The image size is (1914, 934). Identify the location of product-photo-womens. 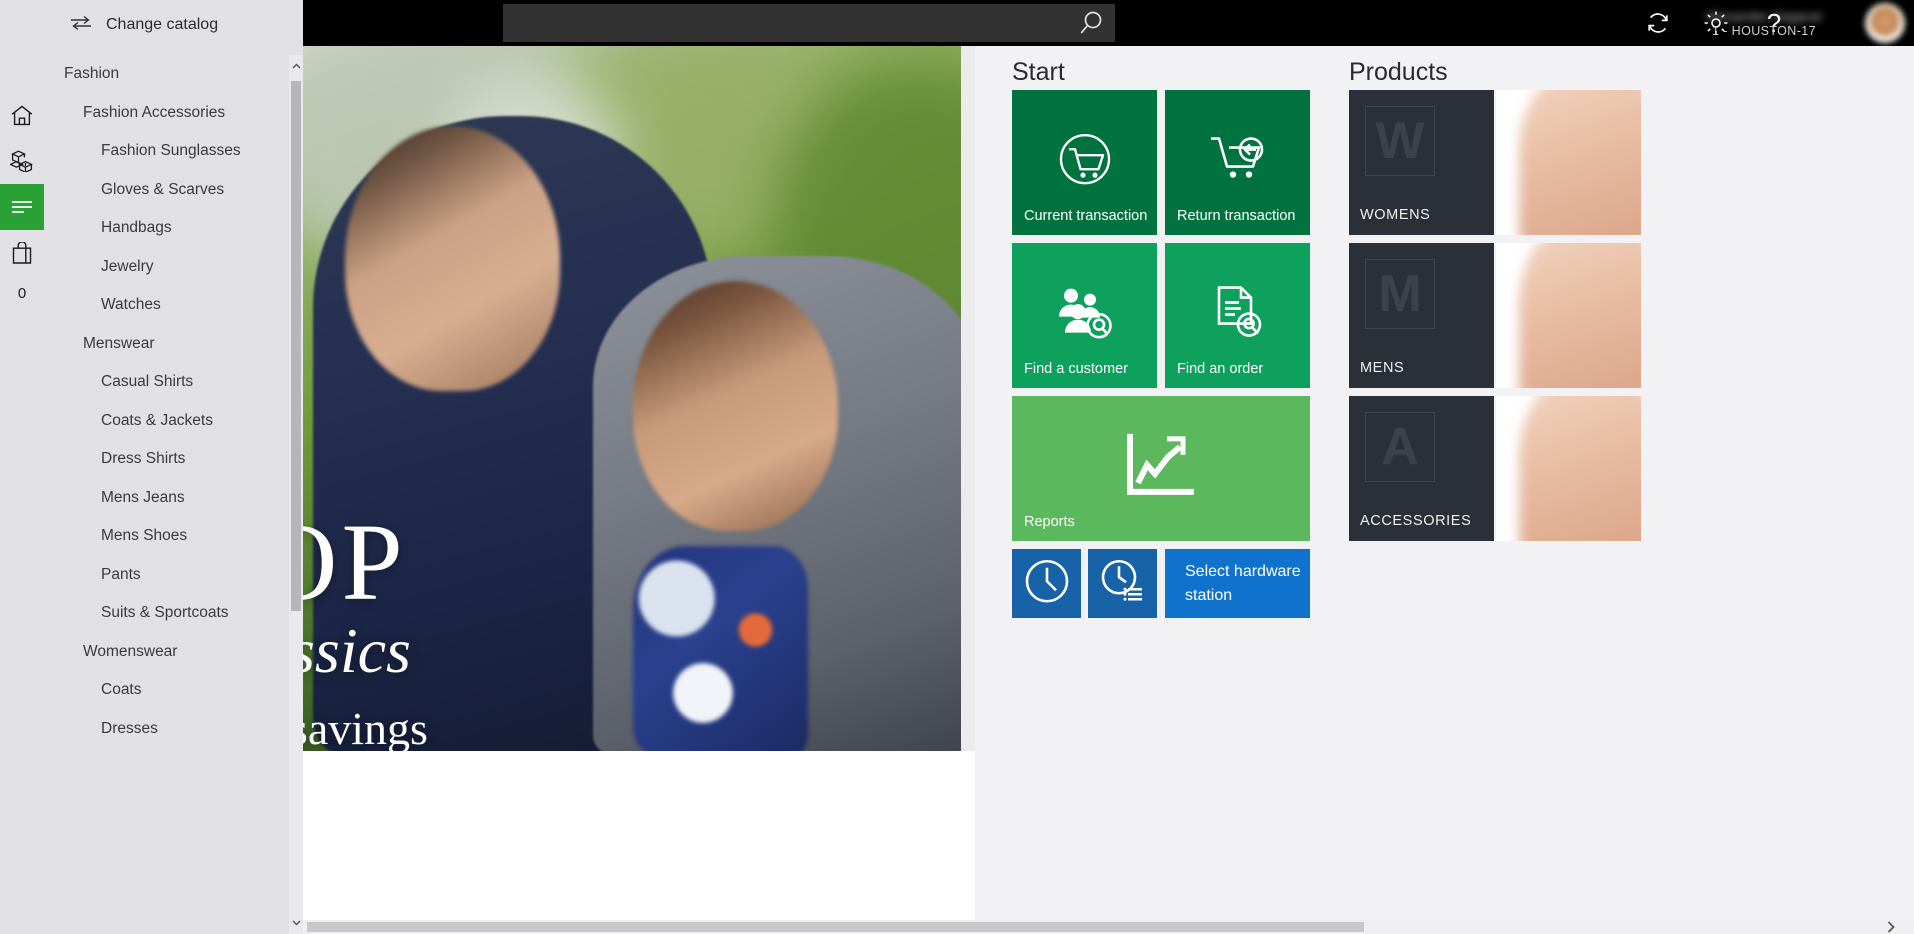
(1568, 162).